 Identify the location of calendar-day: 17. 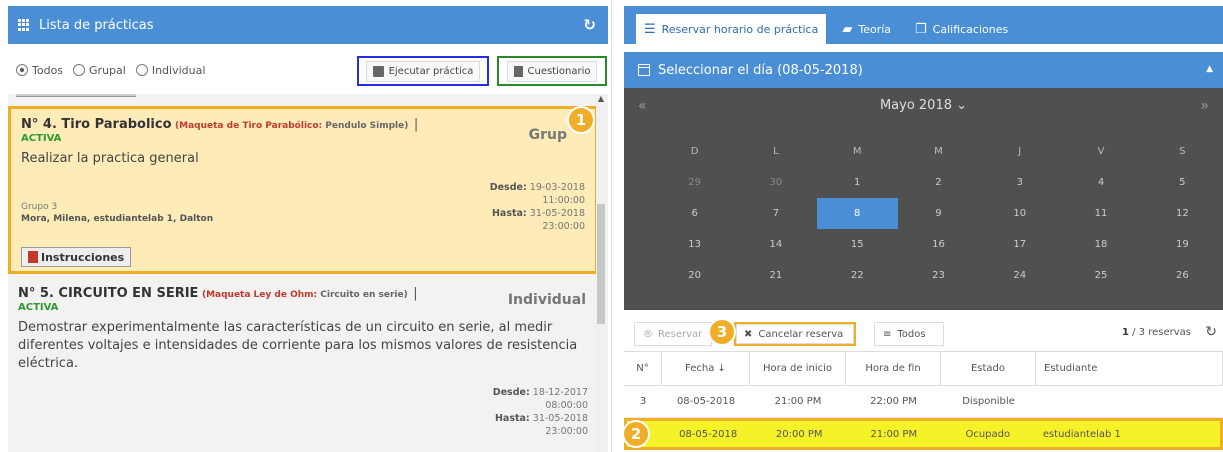
(1019, 244).